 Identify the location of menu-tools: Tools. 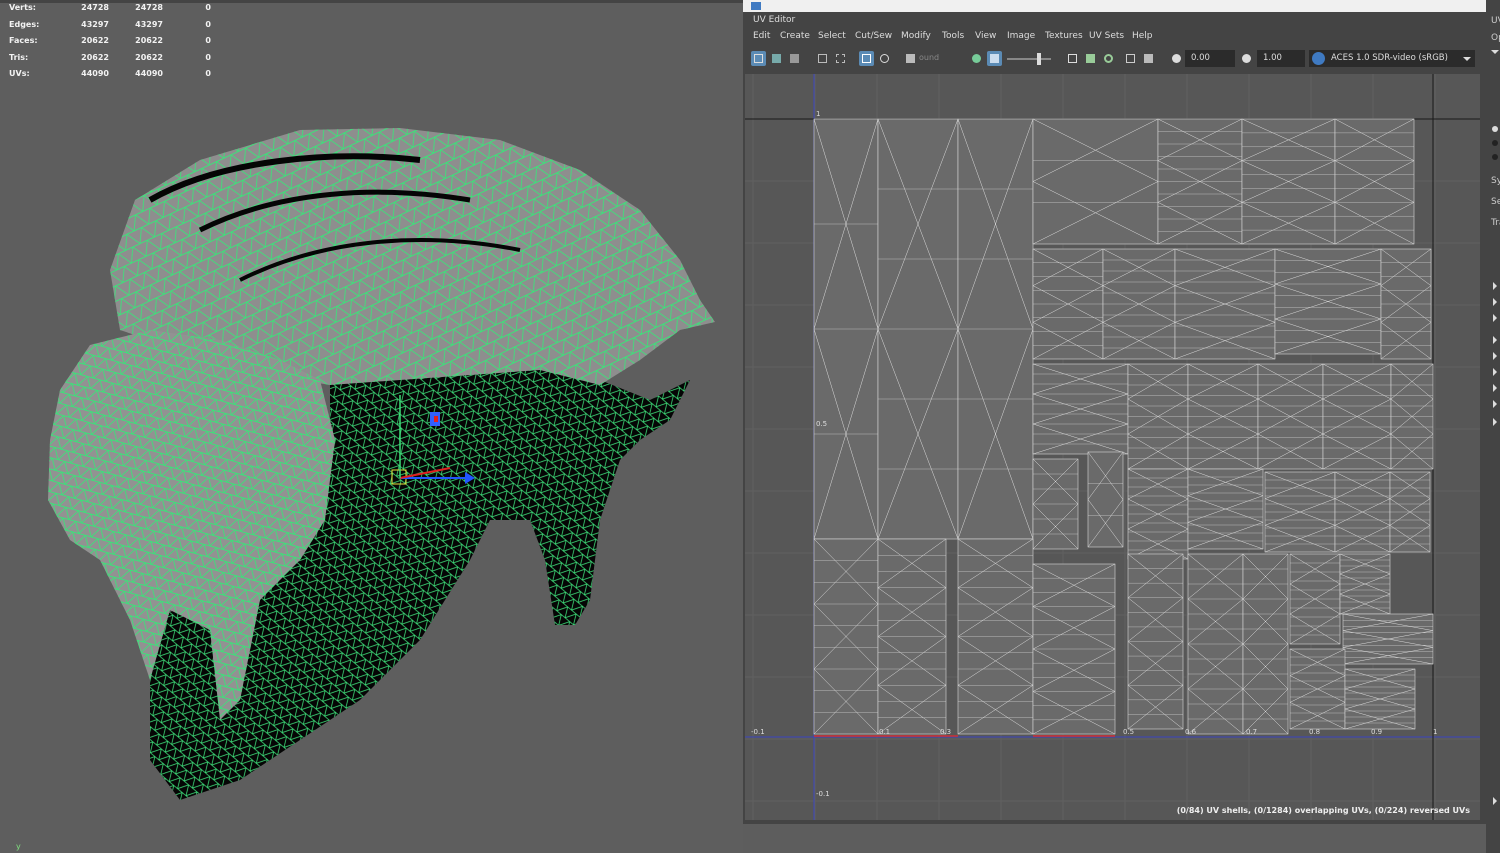
(953, 36).